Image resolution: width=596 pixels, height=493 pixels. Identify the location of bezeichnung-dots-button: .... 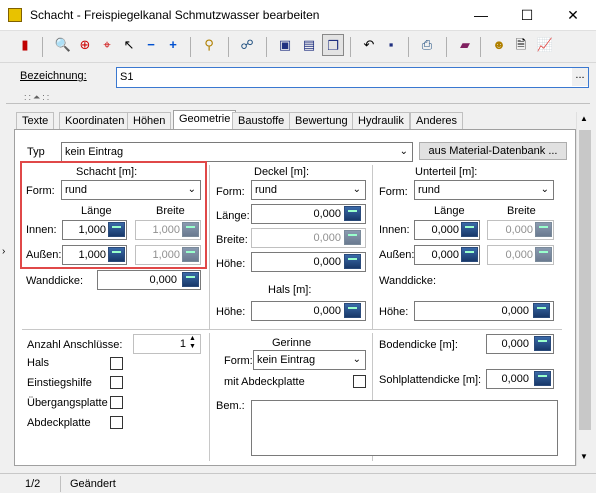
(580, 77).